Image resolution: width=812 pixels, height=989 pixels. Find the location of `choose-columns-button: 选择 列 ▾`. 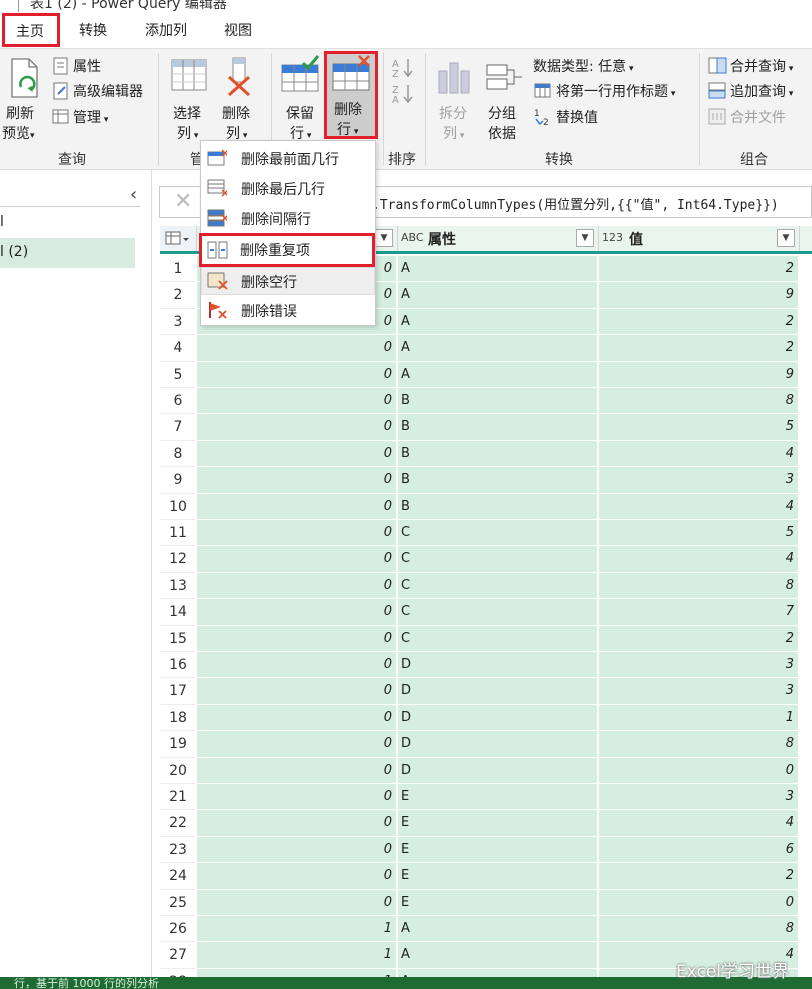

choose-columns-button: 选择 列 ▾ is located at coordinates (189, 98).